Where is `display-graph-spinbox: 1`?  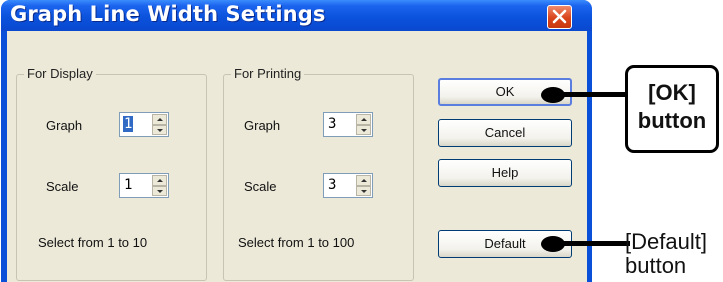 display-graph-spinbox: 1 is located at coordinates (144, 124).